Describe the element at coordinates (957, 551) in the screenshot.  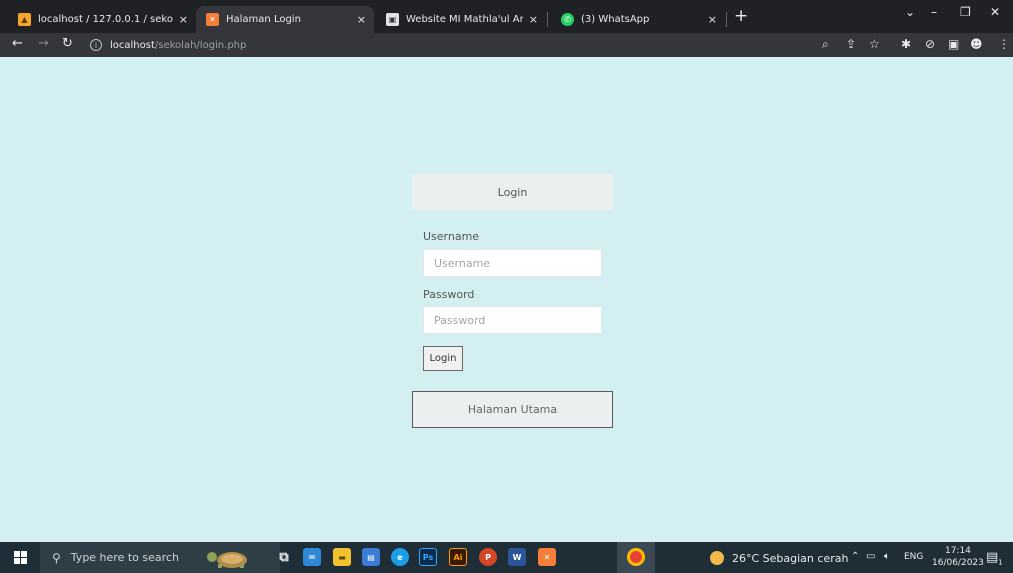
I see `clock-time: 17:14` at that location.